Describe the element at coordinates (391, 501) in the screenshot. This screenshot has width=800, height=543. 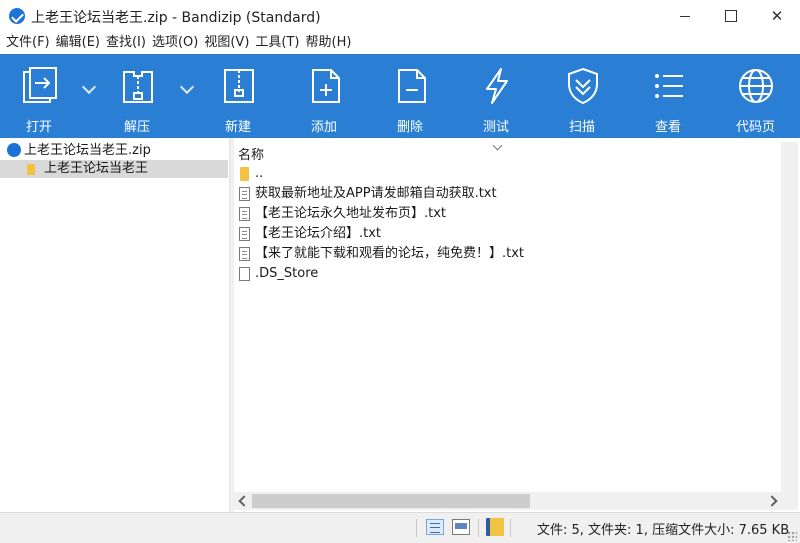
I see `horizontal-scroll-thumb` at that location.